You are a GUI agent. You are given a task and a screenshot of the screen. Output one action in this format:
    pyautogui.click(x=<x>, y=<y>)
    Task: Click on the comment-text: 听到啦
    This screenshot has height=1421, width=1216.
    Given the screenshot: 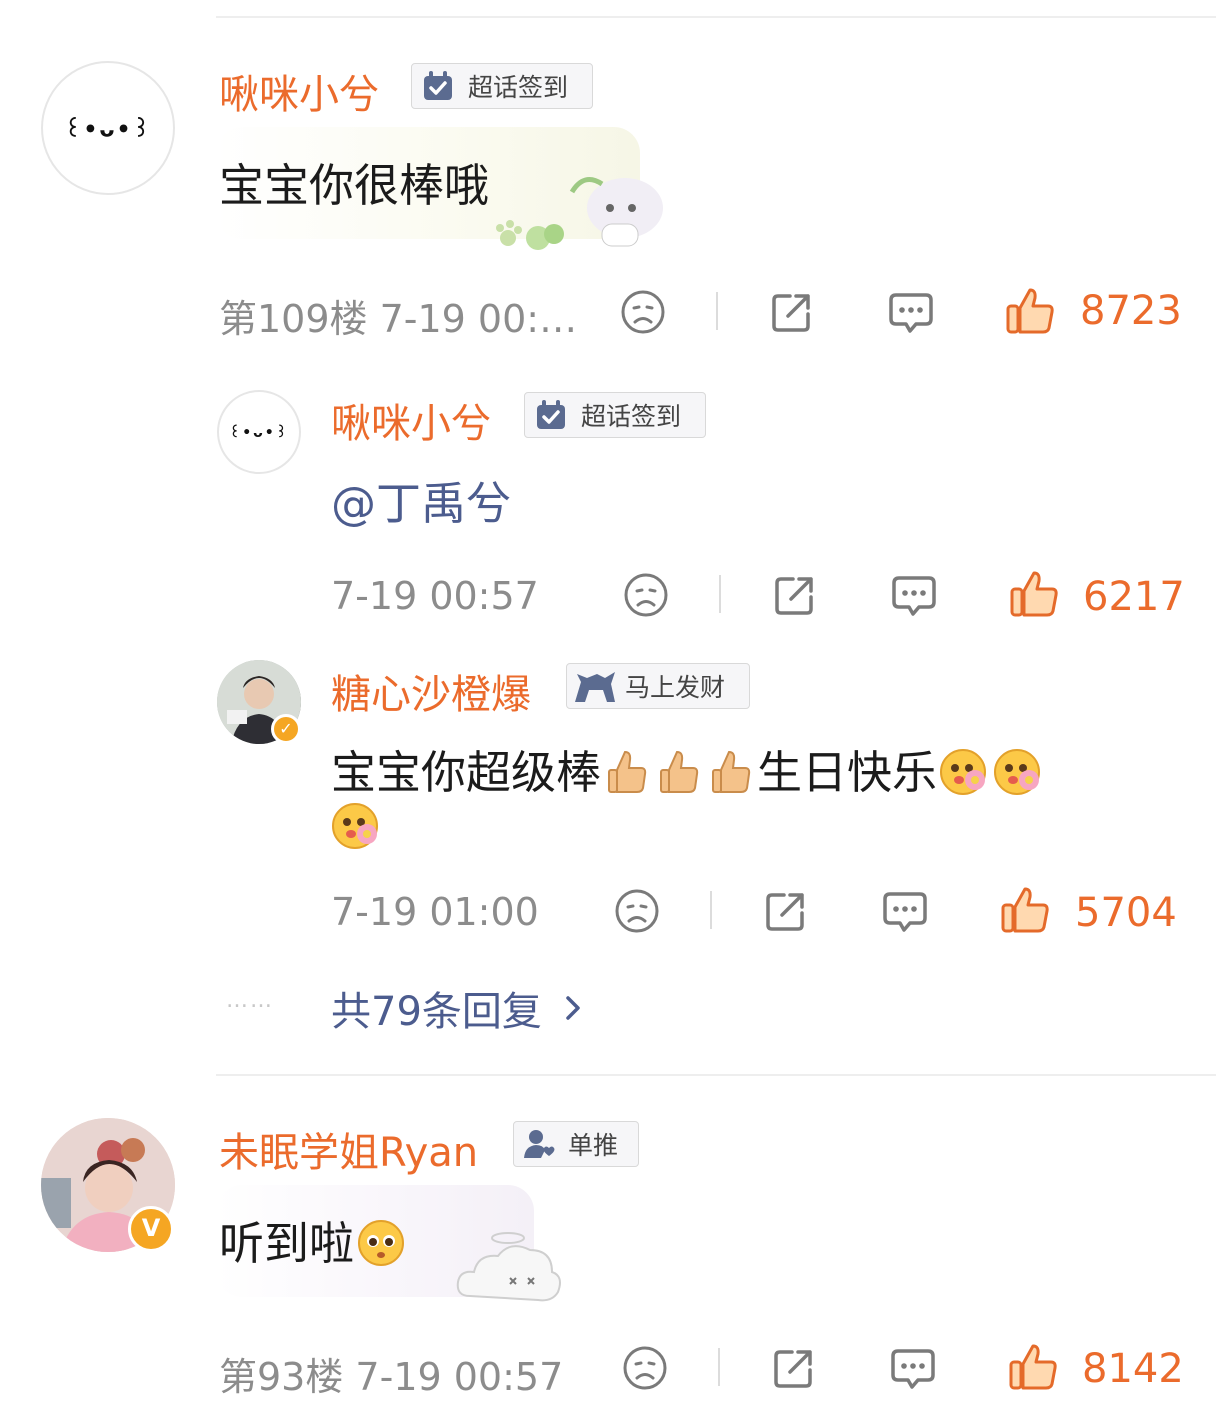 What is the action you would take?
    pyautogui.click(x=313, y=1243)
    